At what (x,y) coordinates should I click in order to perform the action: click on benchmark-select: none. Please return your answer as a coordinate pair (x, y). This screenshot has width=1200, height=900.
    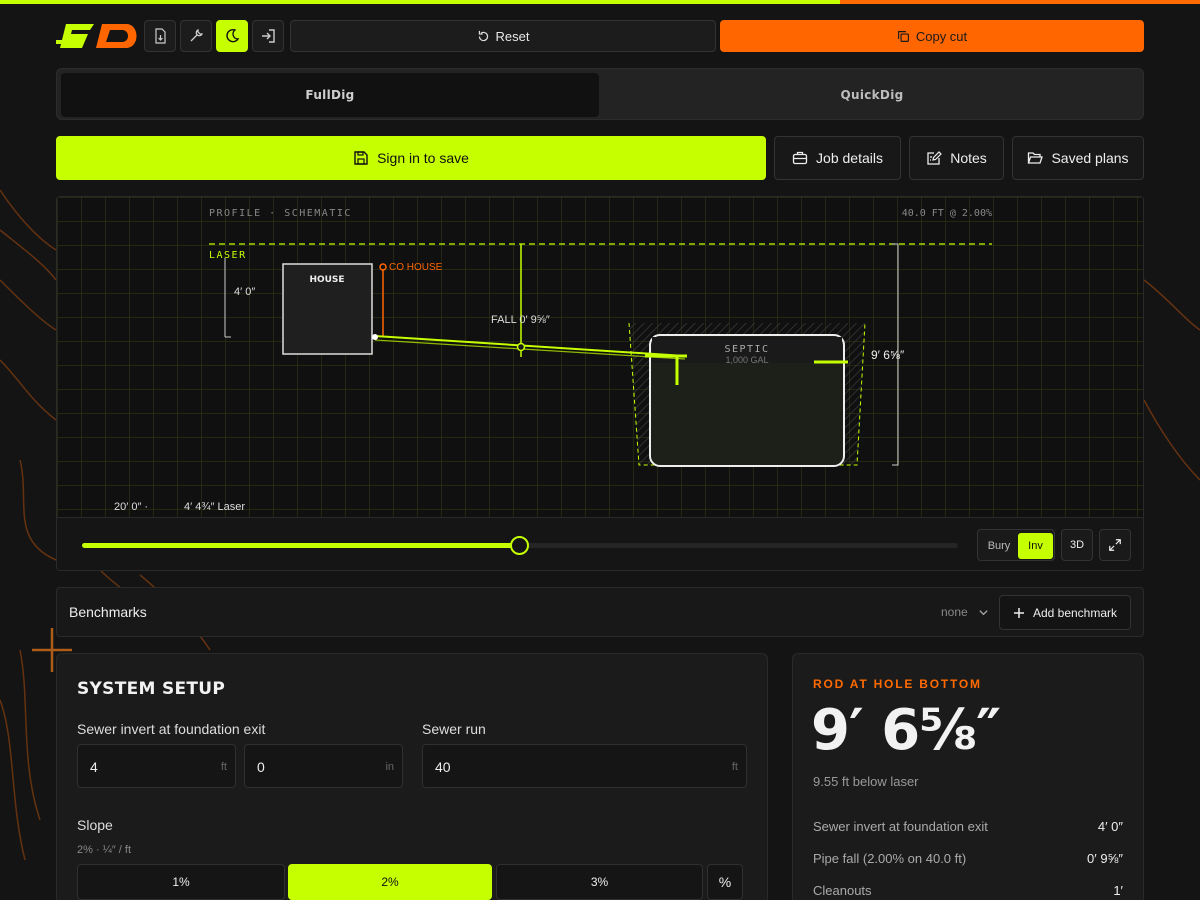
    Looking at the image, I should click on (965, 612).